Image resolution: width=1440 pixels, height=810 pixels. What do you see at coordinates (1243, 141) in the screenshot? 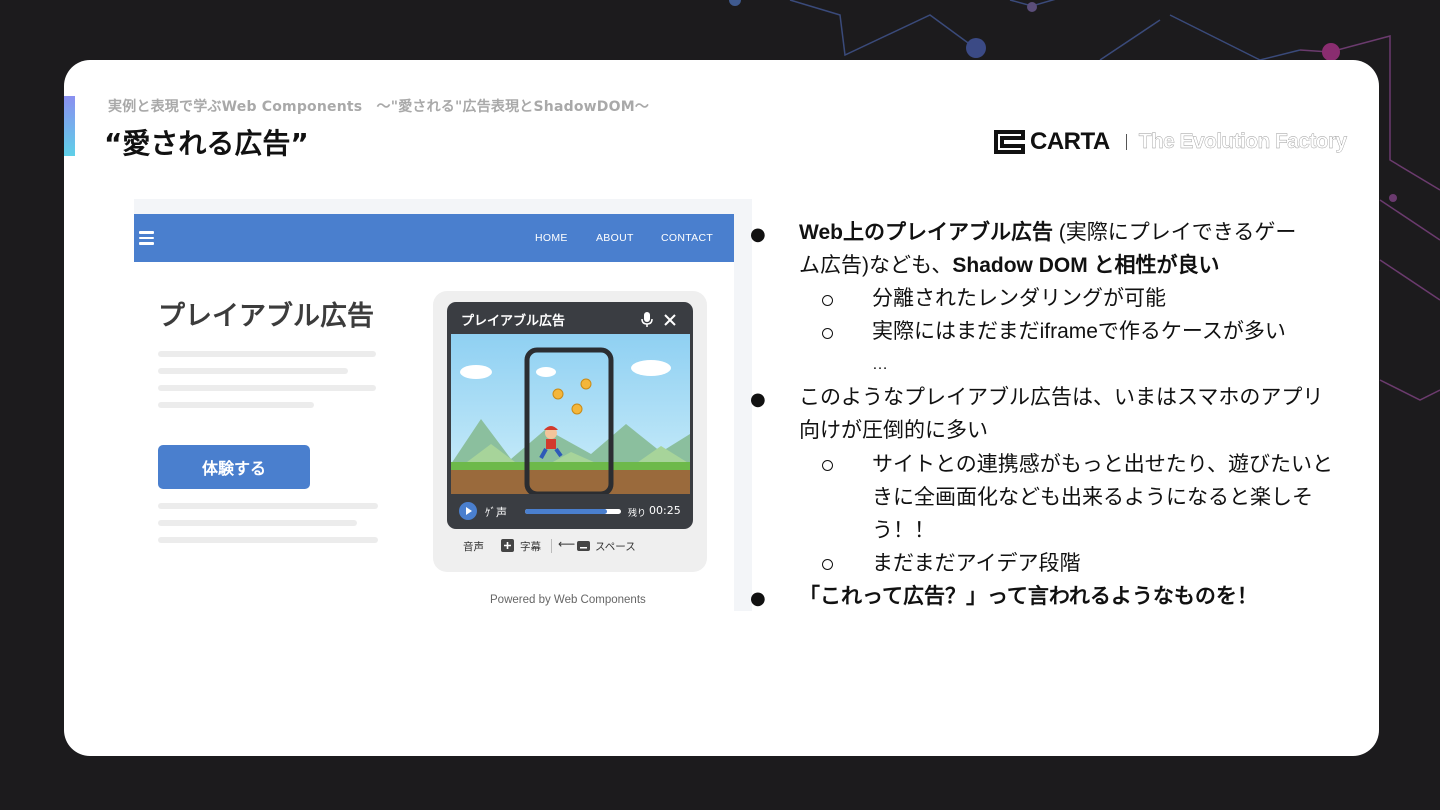
I see `brand-tagline: The Evolution Factory` at bounding box center [1243, 141].